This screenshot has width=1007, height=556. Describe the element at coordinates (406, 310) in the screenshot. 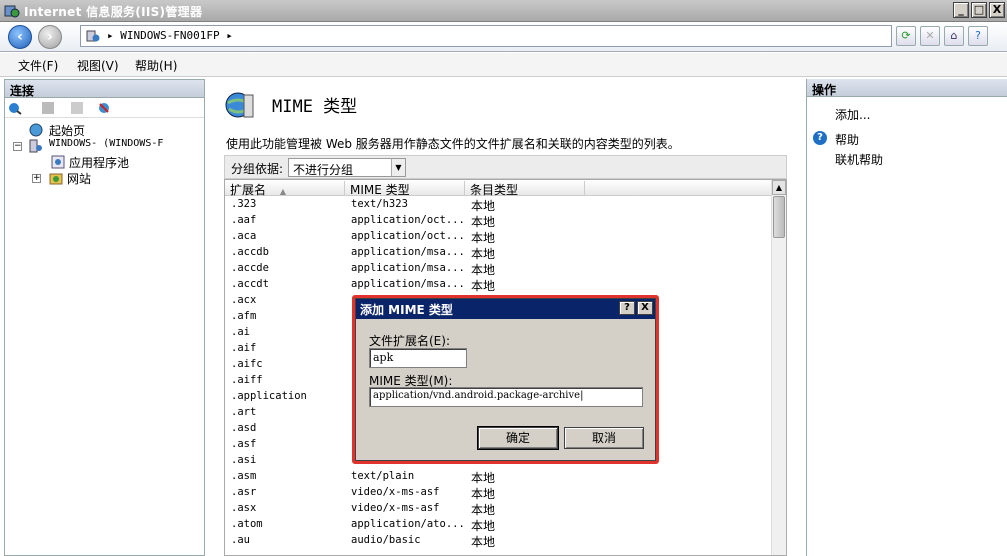

I see `dialog-title: 添加 MIME 类型` at that location.